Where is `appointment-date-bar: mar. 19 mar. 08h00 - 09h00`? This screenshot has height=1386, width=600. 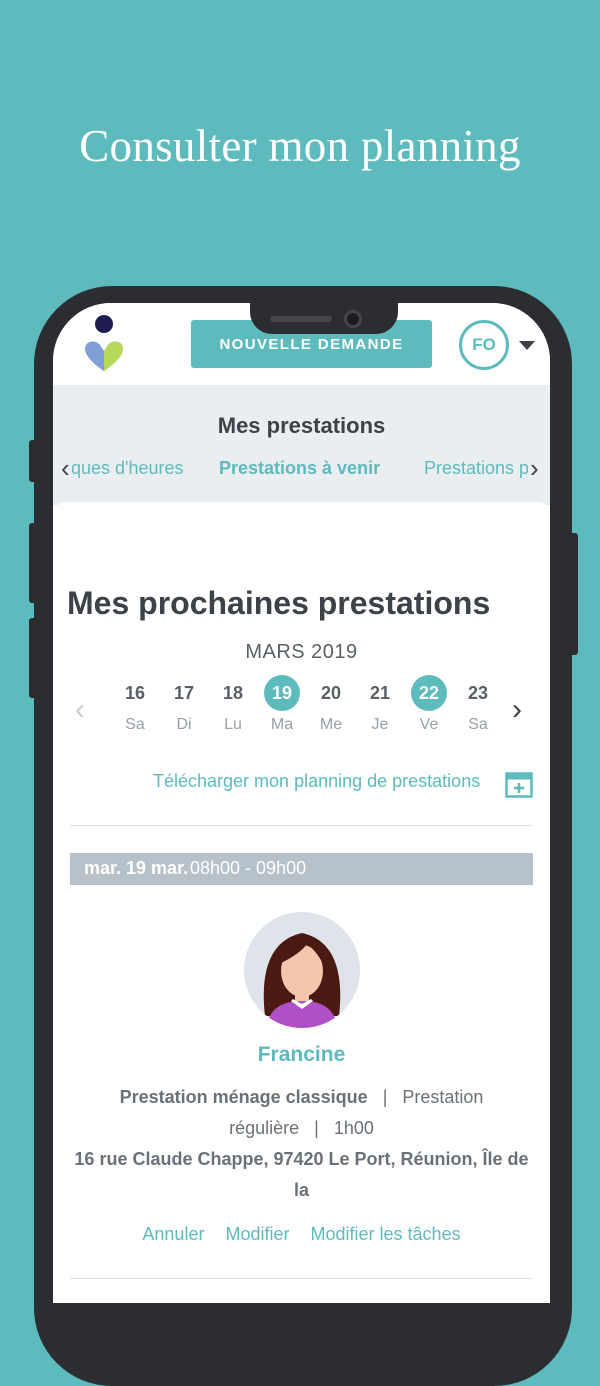 appointment-date-bar: mar. 19 mar. 08h00 - 09h00 is located at coordinates (301, 869).